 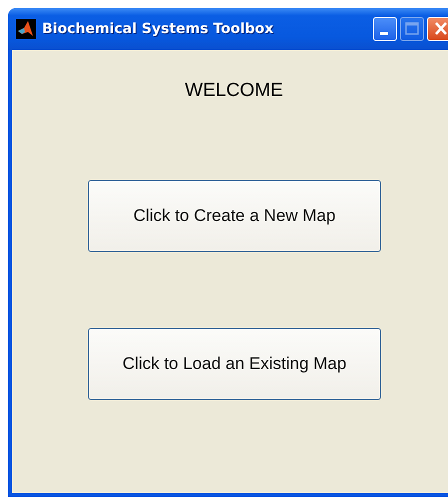 What do you see at coordinates (441, 29) in the screenshot?
I see `close-icon` at bounding box center [441, 29].